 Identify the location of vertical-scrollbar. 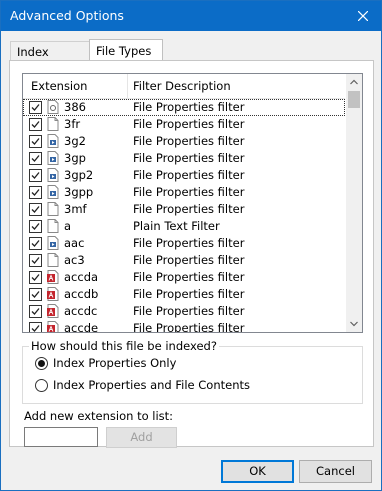
(354, 203).